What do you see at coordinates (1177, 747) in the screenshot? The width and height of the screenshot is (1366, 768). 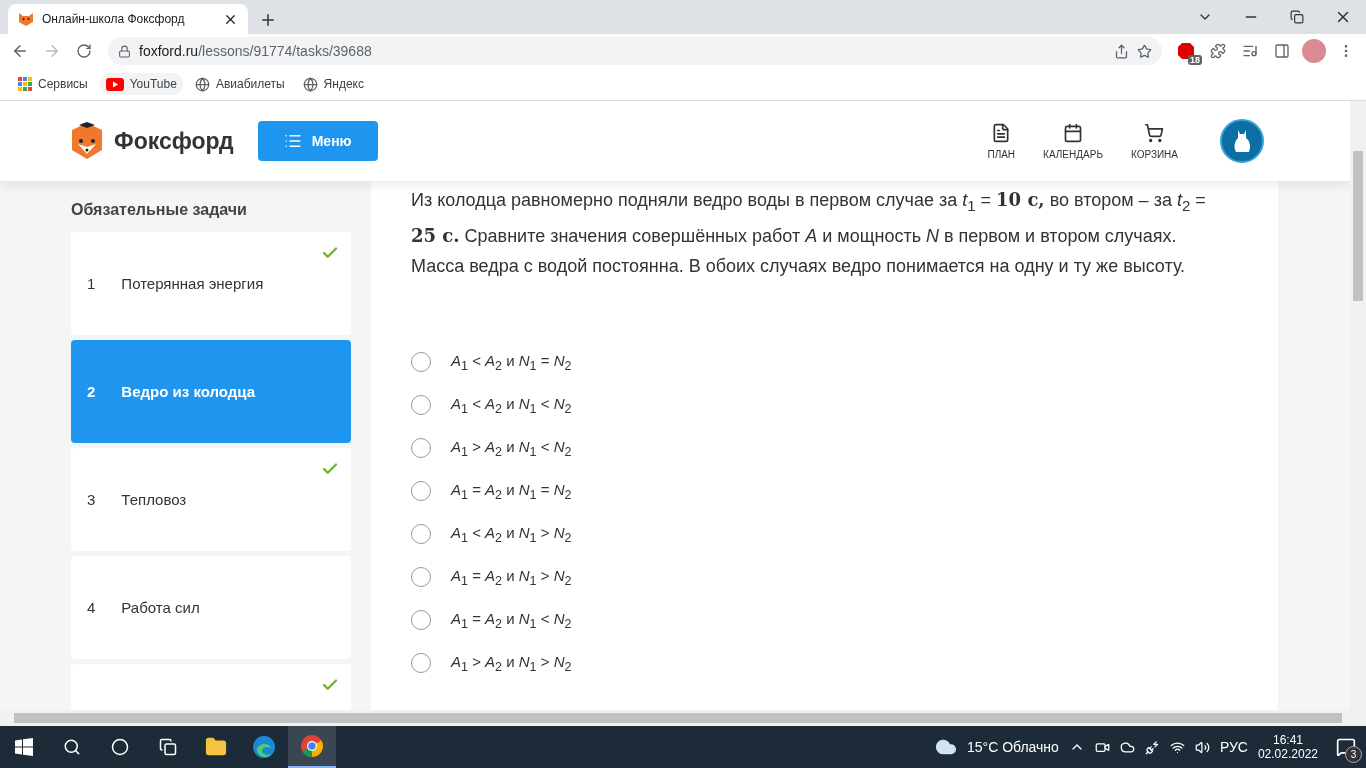 I see `wifi-icon` at bounding box center [1177, 747].